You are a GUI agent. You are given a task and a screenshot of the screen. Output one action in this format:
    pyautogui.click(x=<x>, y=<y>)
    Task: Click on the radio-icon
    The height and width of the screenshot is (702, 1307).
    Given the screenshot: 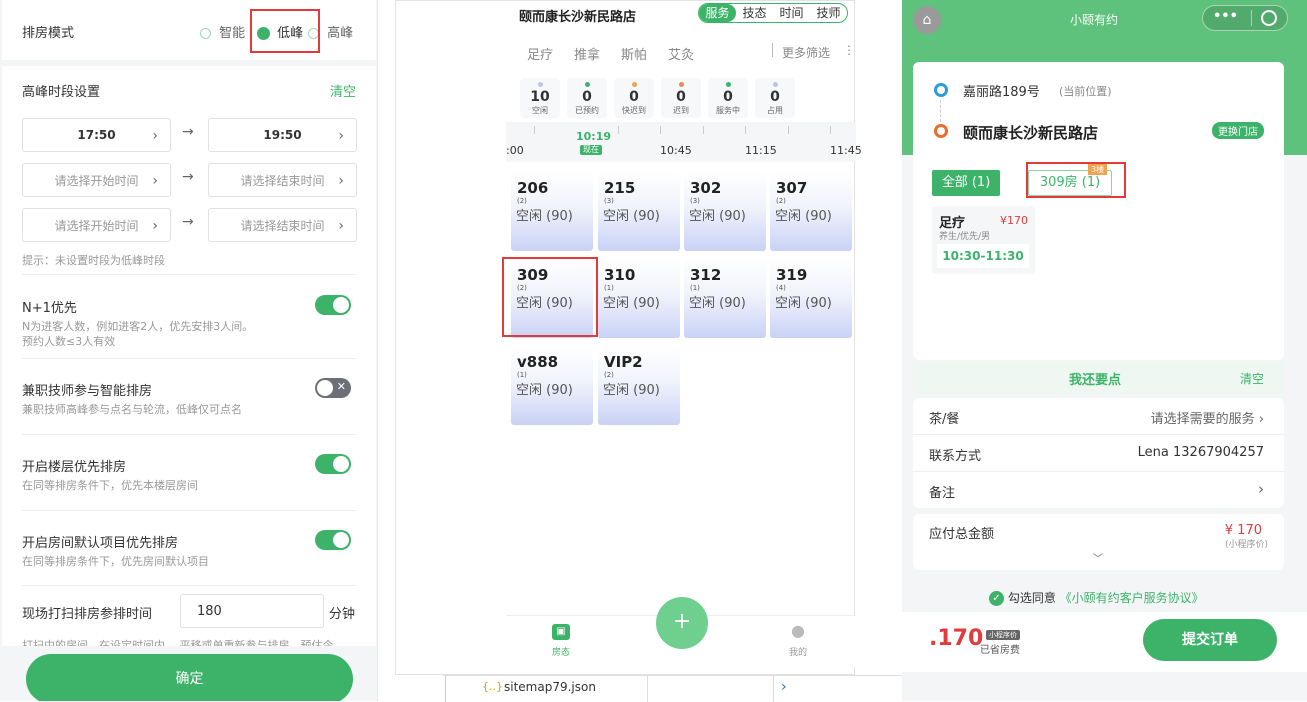 What is the action you would take?
    pyautogui.click(x=205, y=33)
    